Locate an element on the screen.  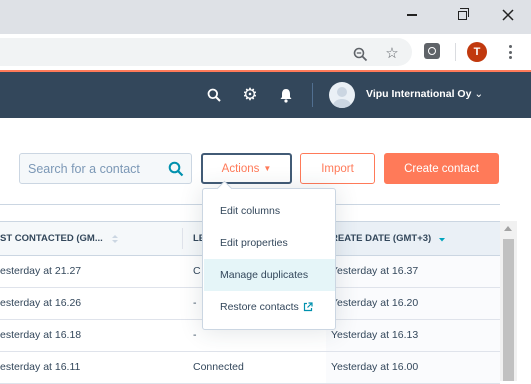
address-bar: ☆ is located at coordinates (206, 52).